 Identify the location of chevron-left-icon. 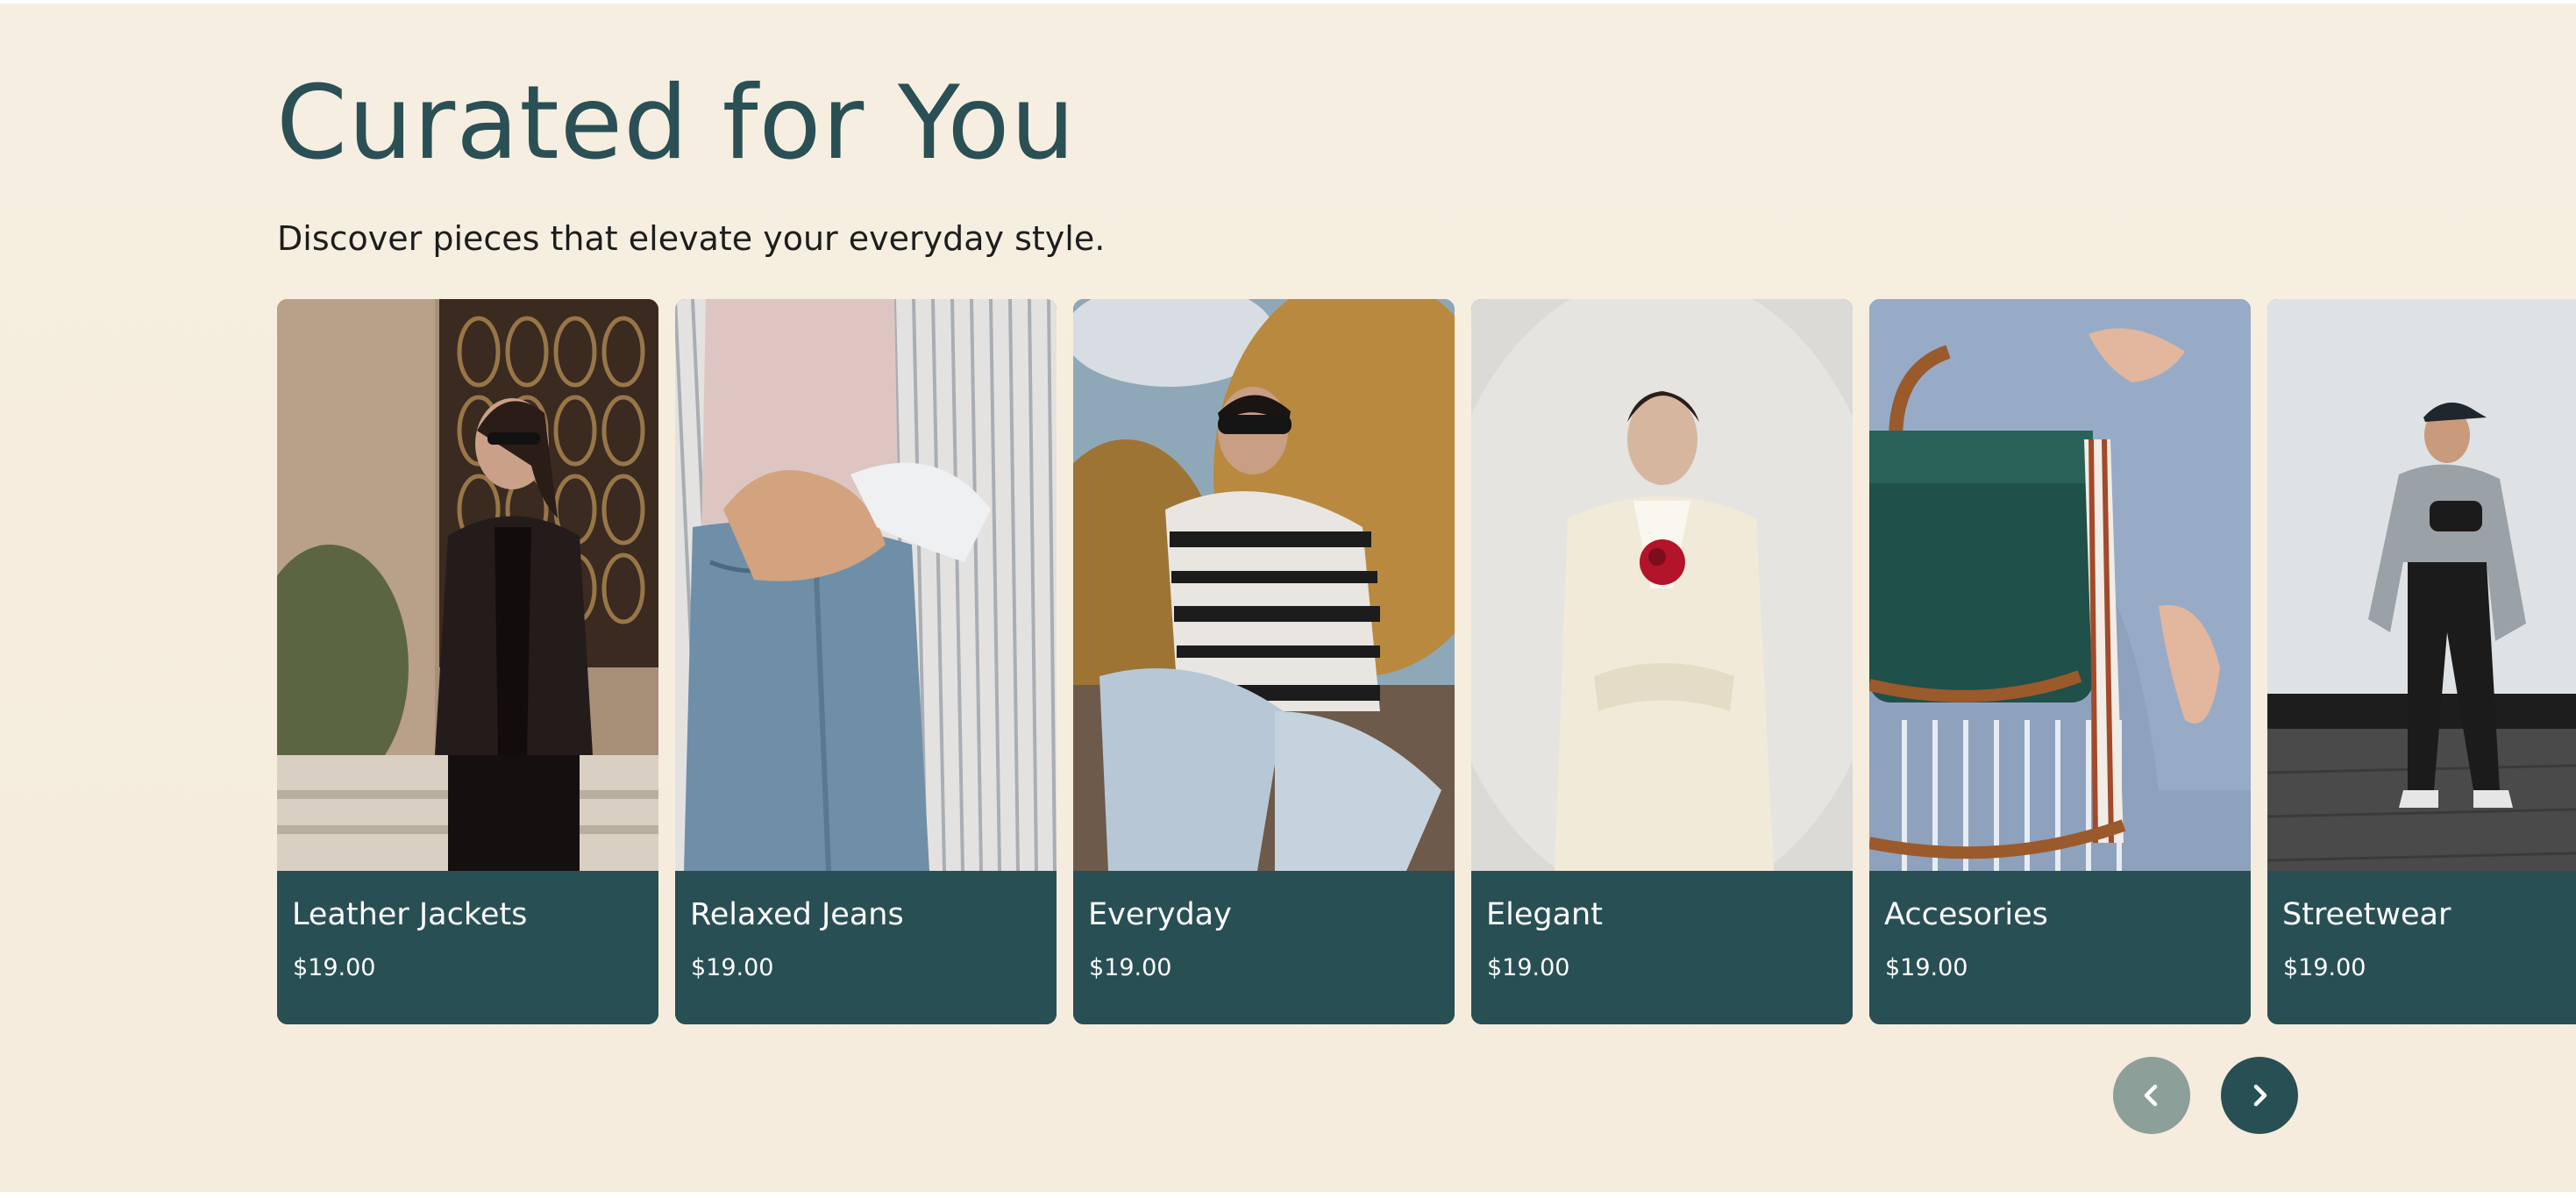
(2152, 1095).